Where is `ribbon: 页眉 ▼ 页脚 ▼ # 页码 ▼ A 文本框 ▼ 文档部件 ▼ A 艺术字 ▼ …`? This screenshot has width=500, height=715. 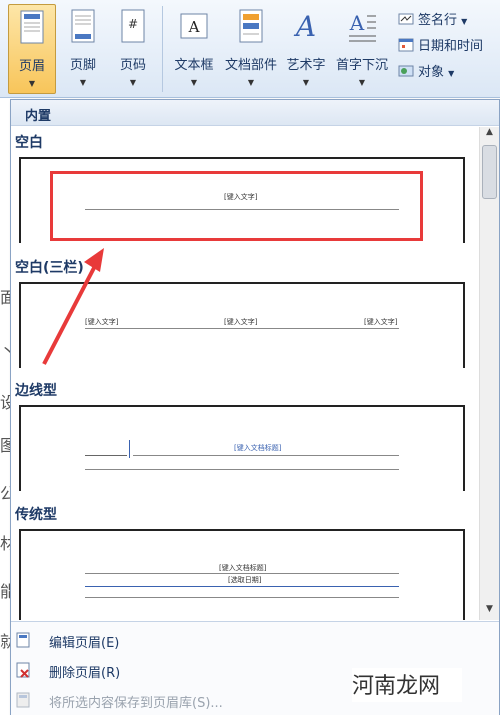 ribbon: 页眉 ▼ 页脚 ▼ # 页码 ▼ A 文本框 ▼ 文档部件 ▼ A 艺术字 ▼ … is located at coordinates (250, 49).